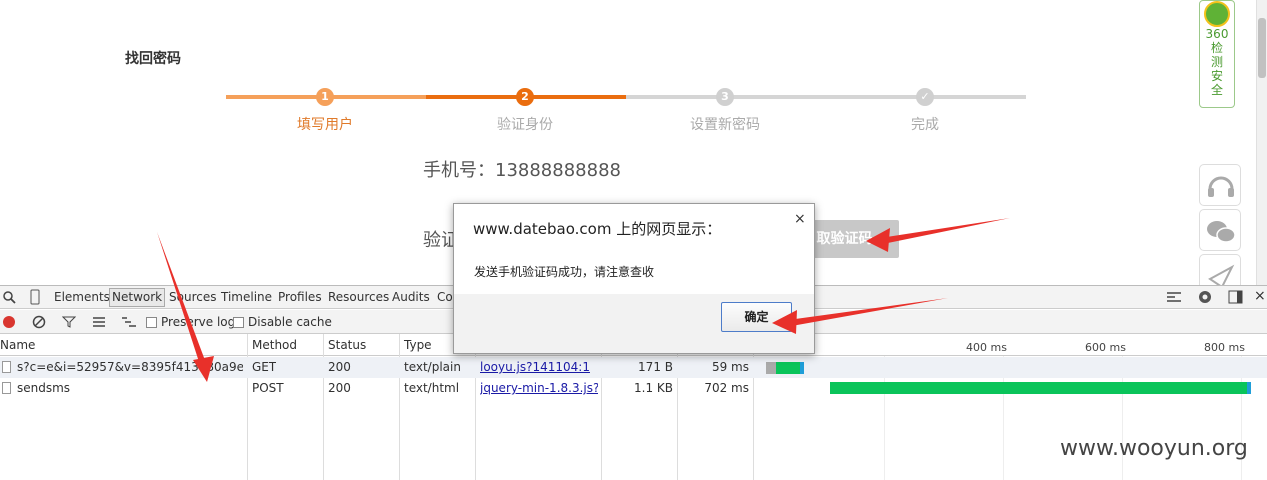  I want to click on request-name: sendsms, so click(44, 388).